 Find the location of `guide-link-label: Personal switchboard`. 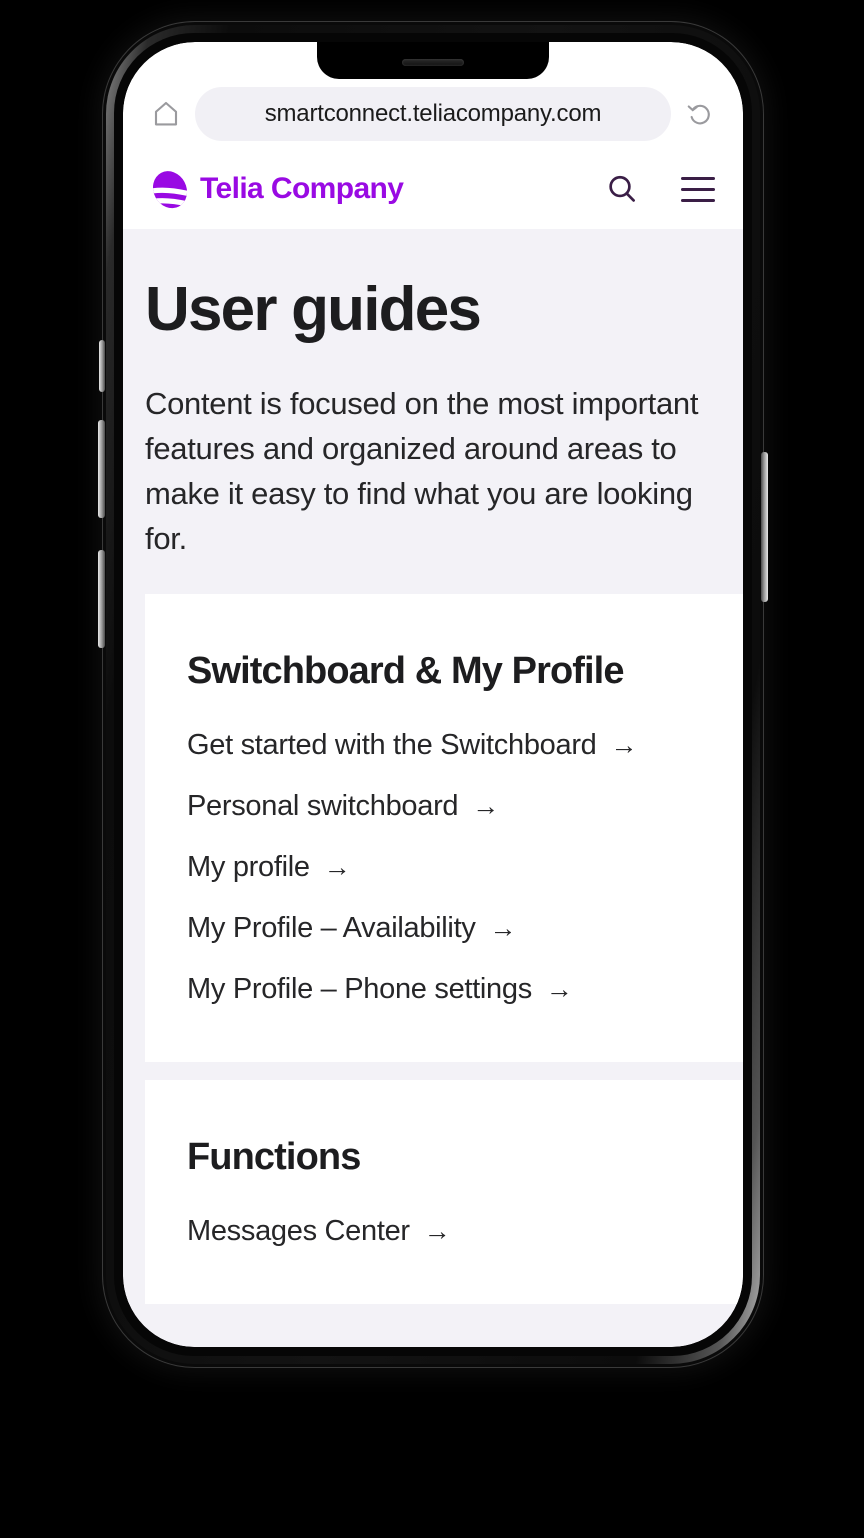

guide-link-label: Personal switchboard is located at coordinates (323, 805).